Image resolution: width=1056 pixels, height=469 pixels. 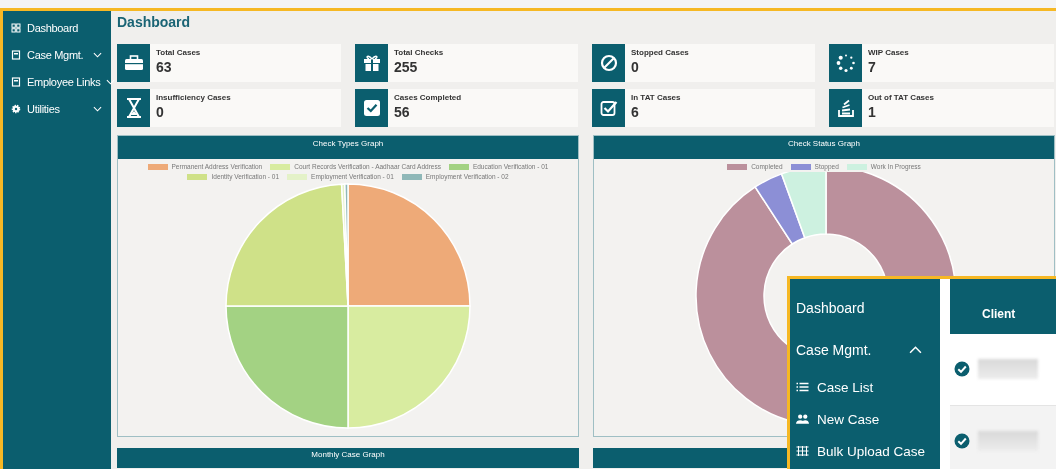 What do you see at coordinates (901, 97) in the screenshot?
I see `stat-label: Out of TAT Cases` at bounding box center [901, 97].